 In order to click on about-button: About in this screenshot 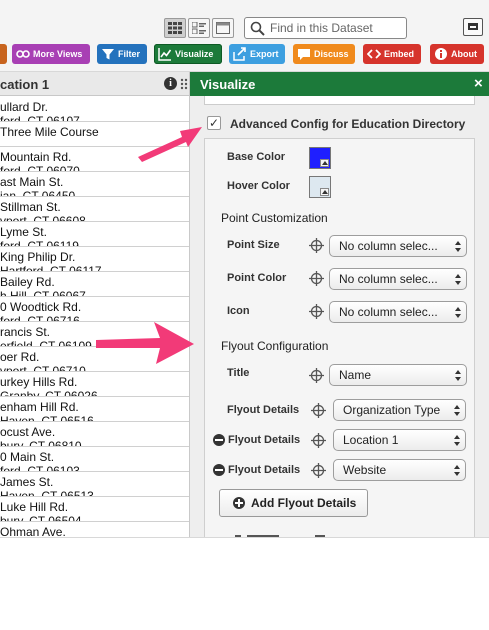, I will do `click(457, 54)`.